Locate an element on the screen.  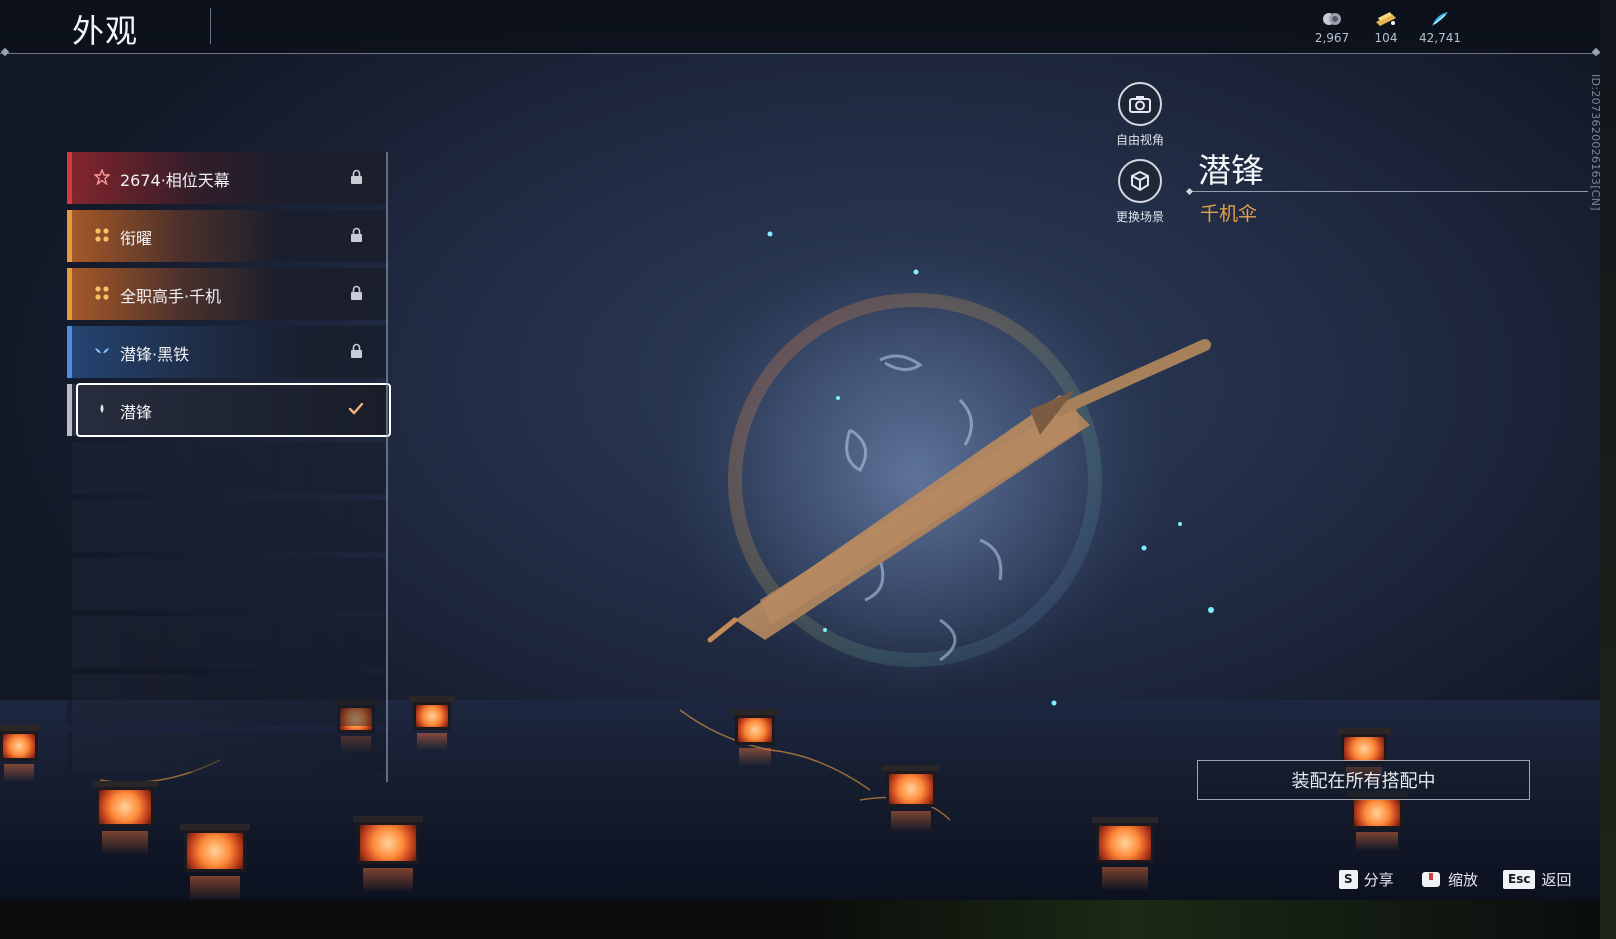
top-bar: 外观 2,967 104 42,741 is located at coordinates (800, 27).